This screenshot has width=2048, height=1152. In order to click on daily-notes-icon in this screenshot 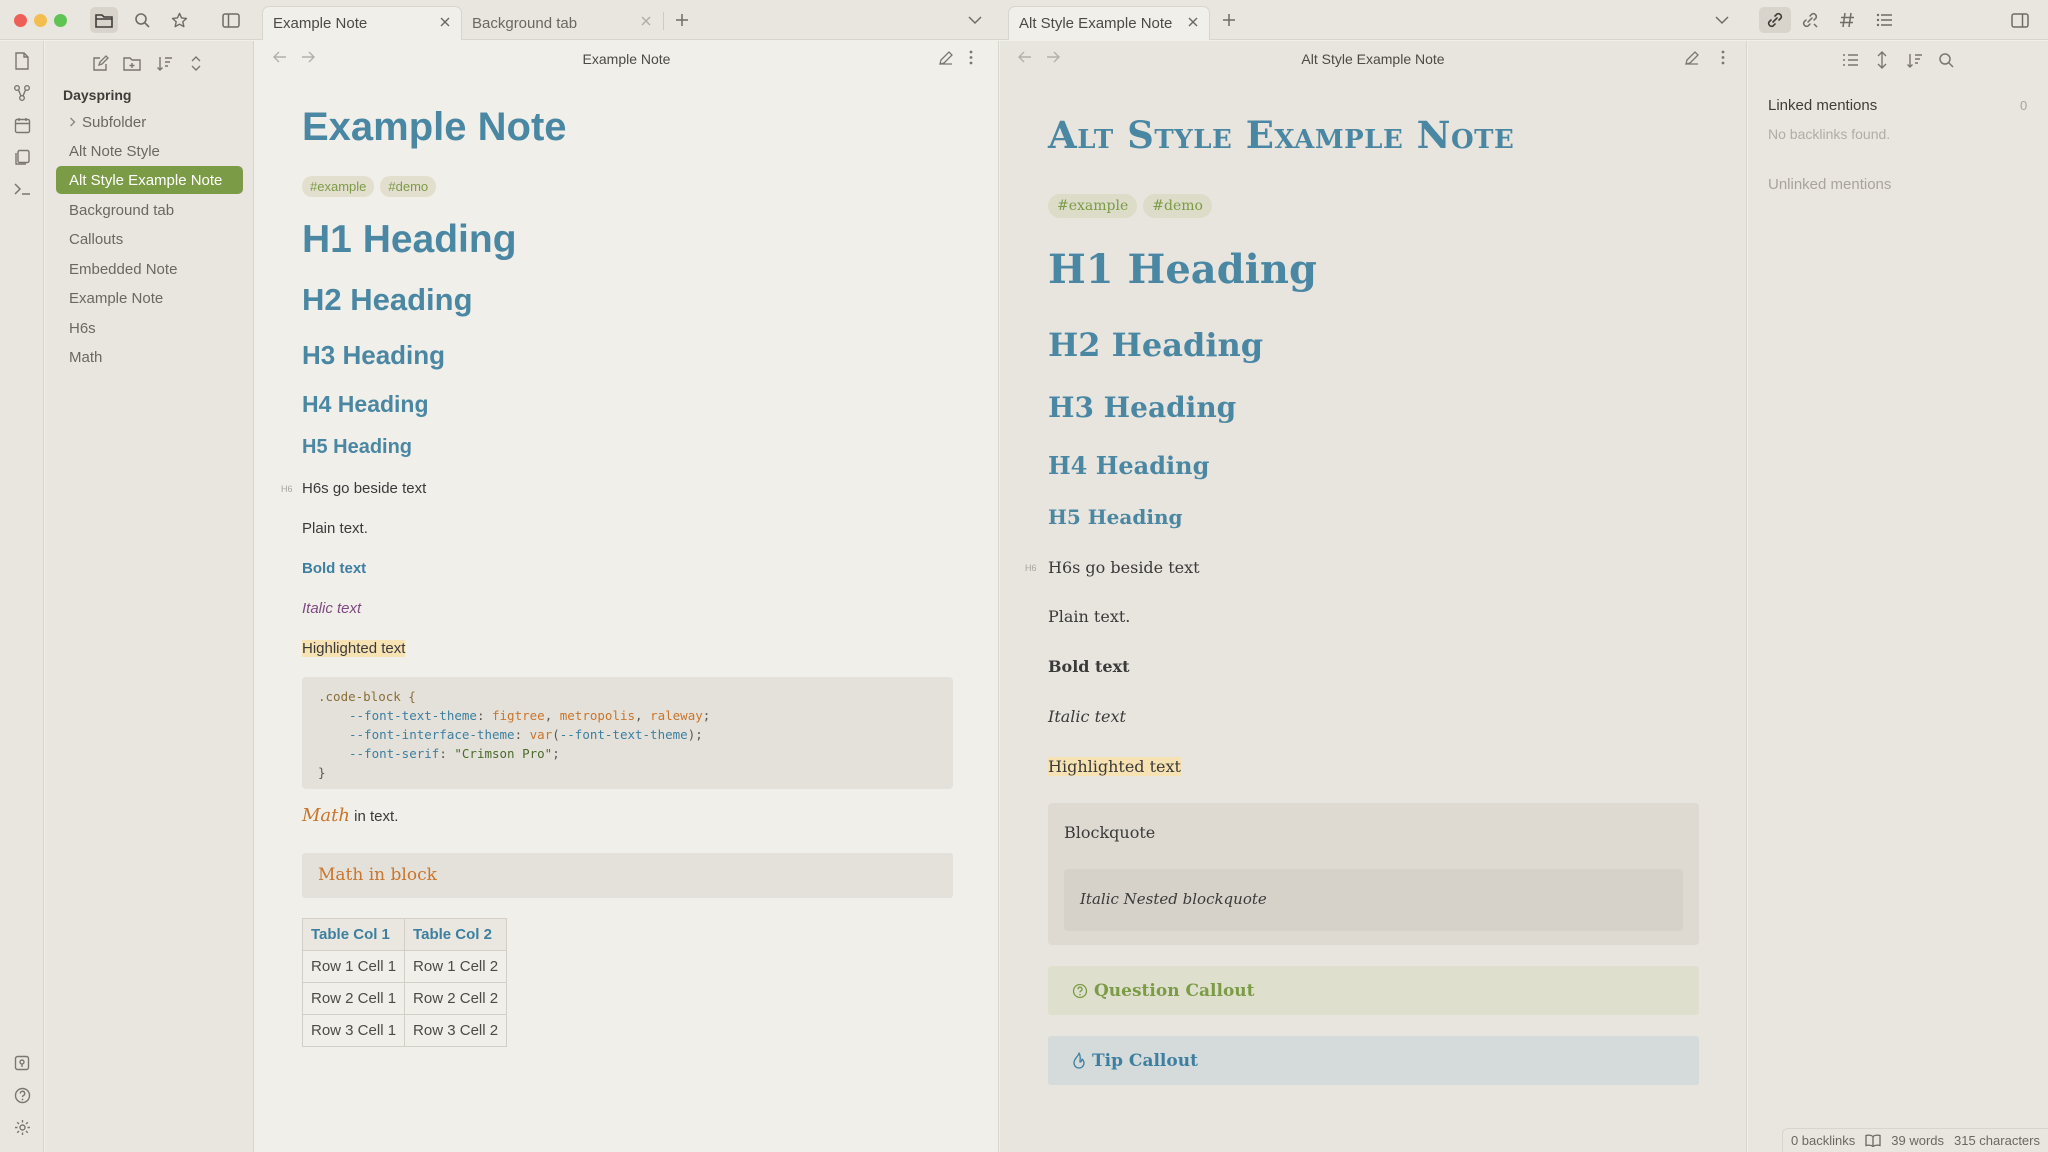, I will do `click(22, 125)`.